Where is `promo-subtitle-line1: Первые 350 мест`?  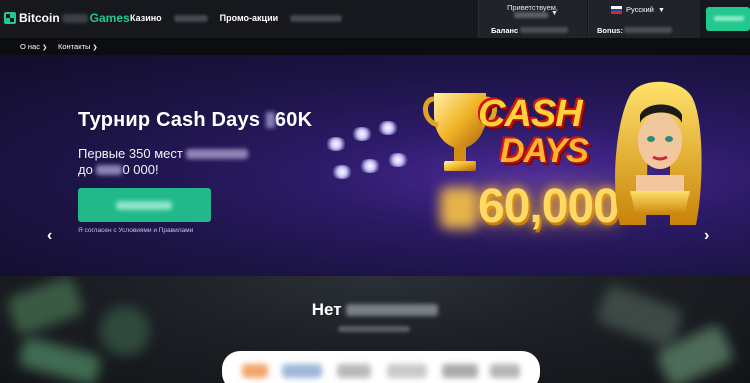
promo-subtitle-line1: Первые 350 мест is located at coordinates (130, 153).